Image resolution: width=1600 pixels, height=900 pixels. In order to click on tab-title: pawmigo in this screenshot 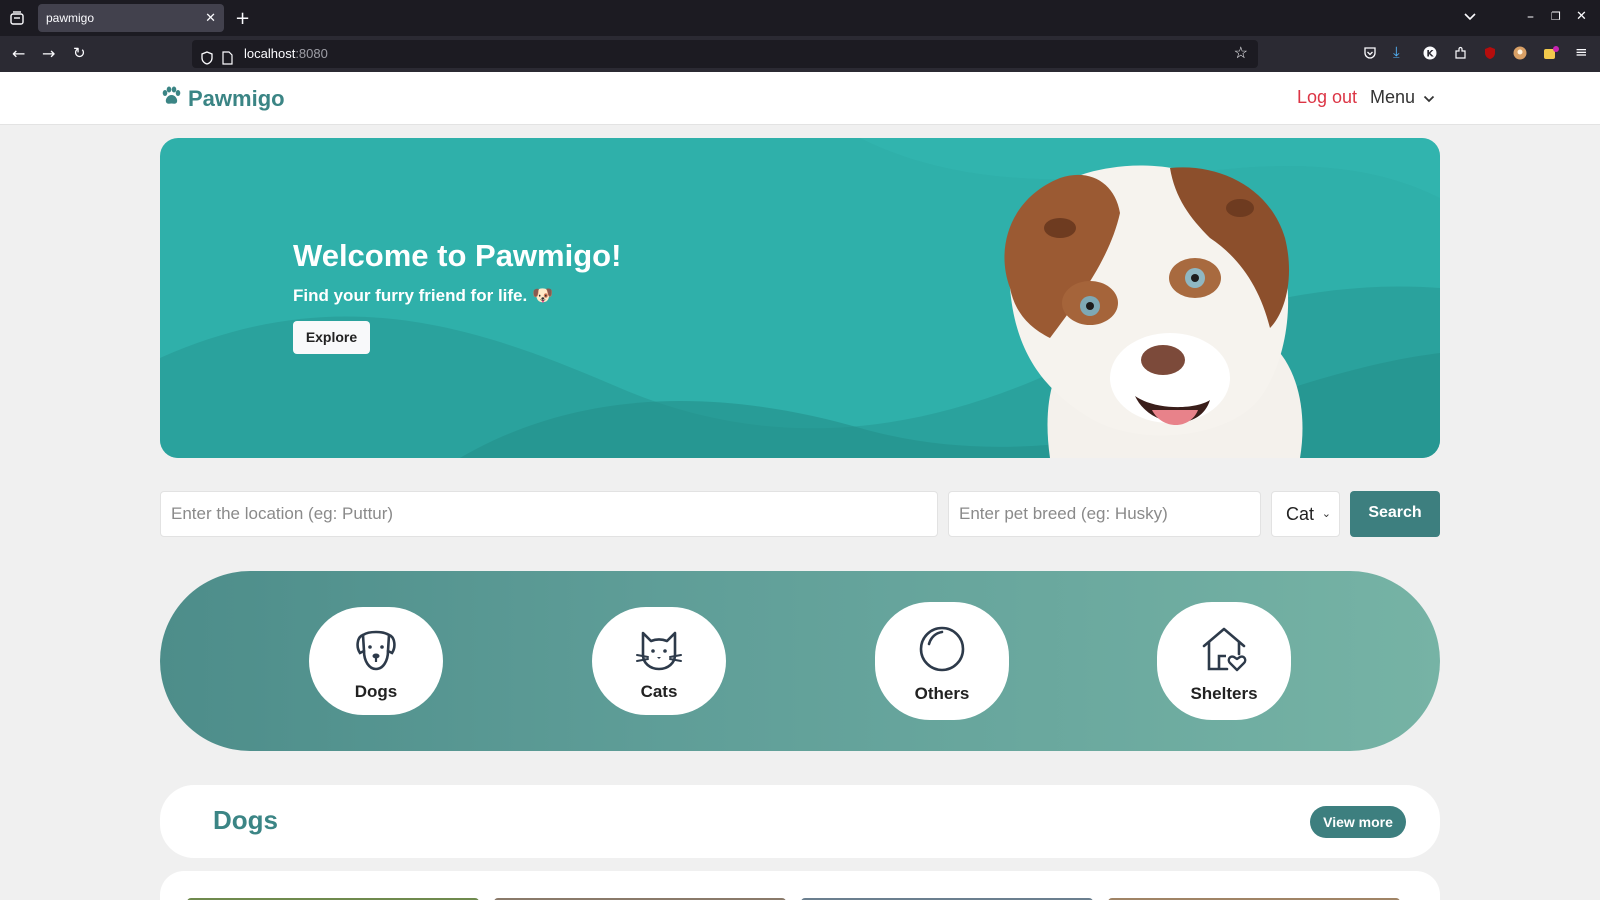, I will do `click(70, 18)`.